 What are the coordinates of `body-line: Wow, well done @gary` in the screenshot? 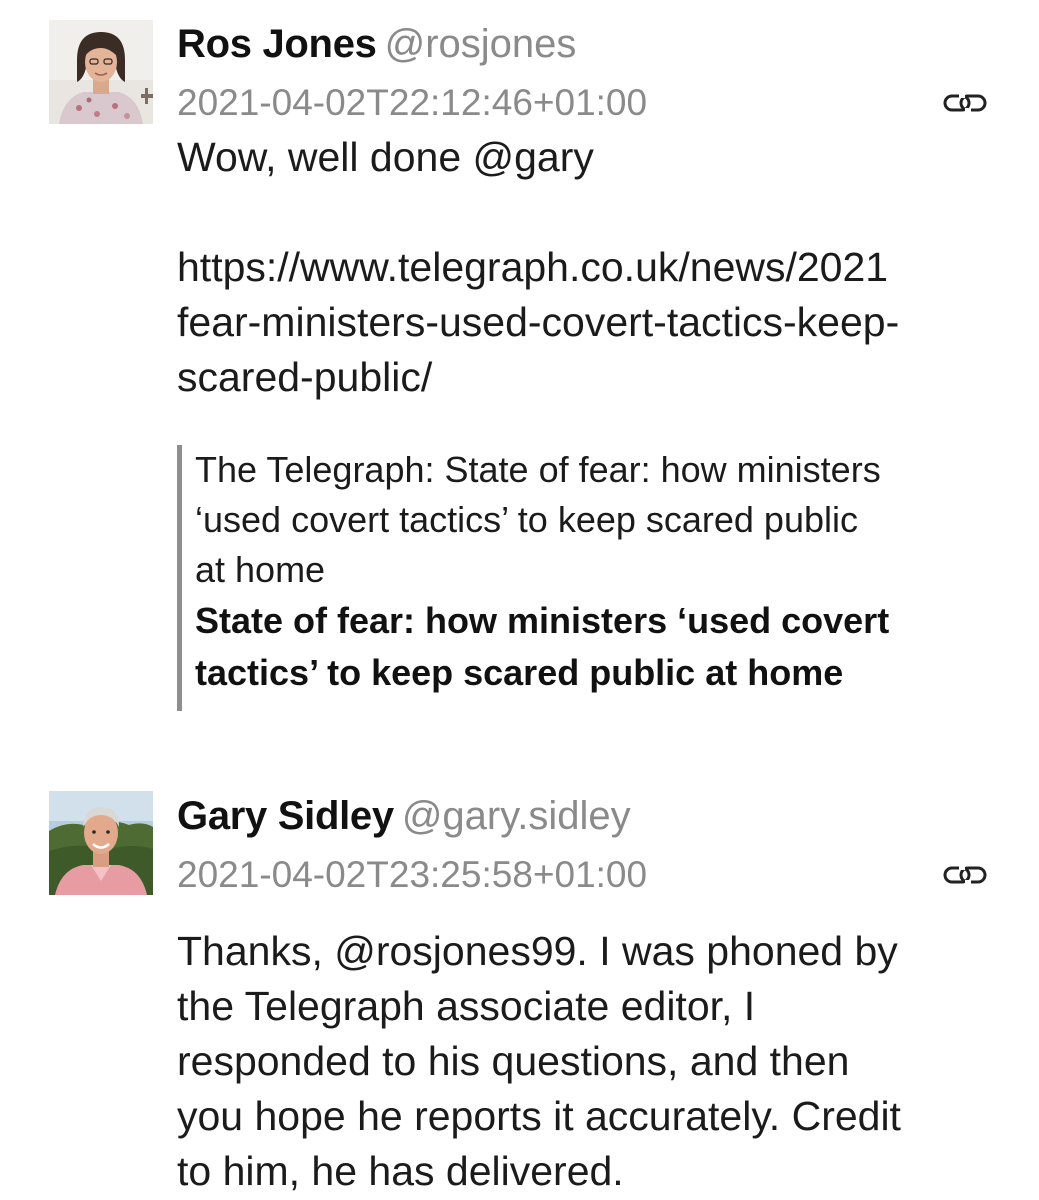 It's located at (385, 157).